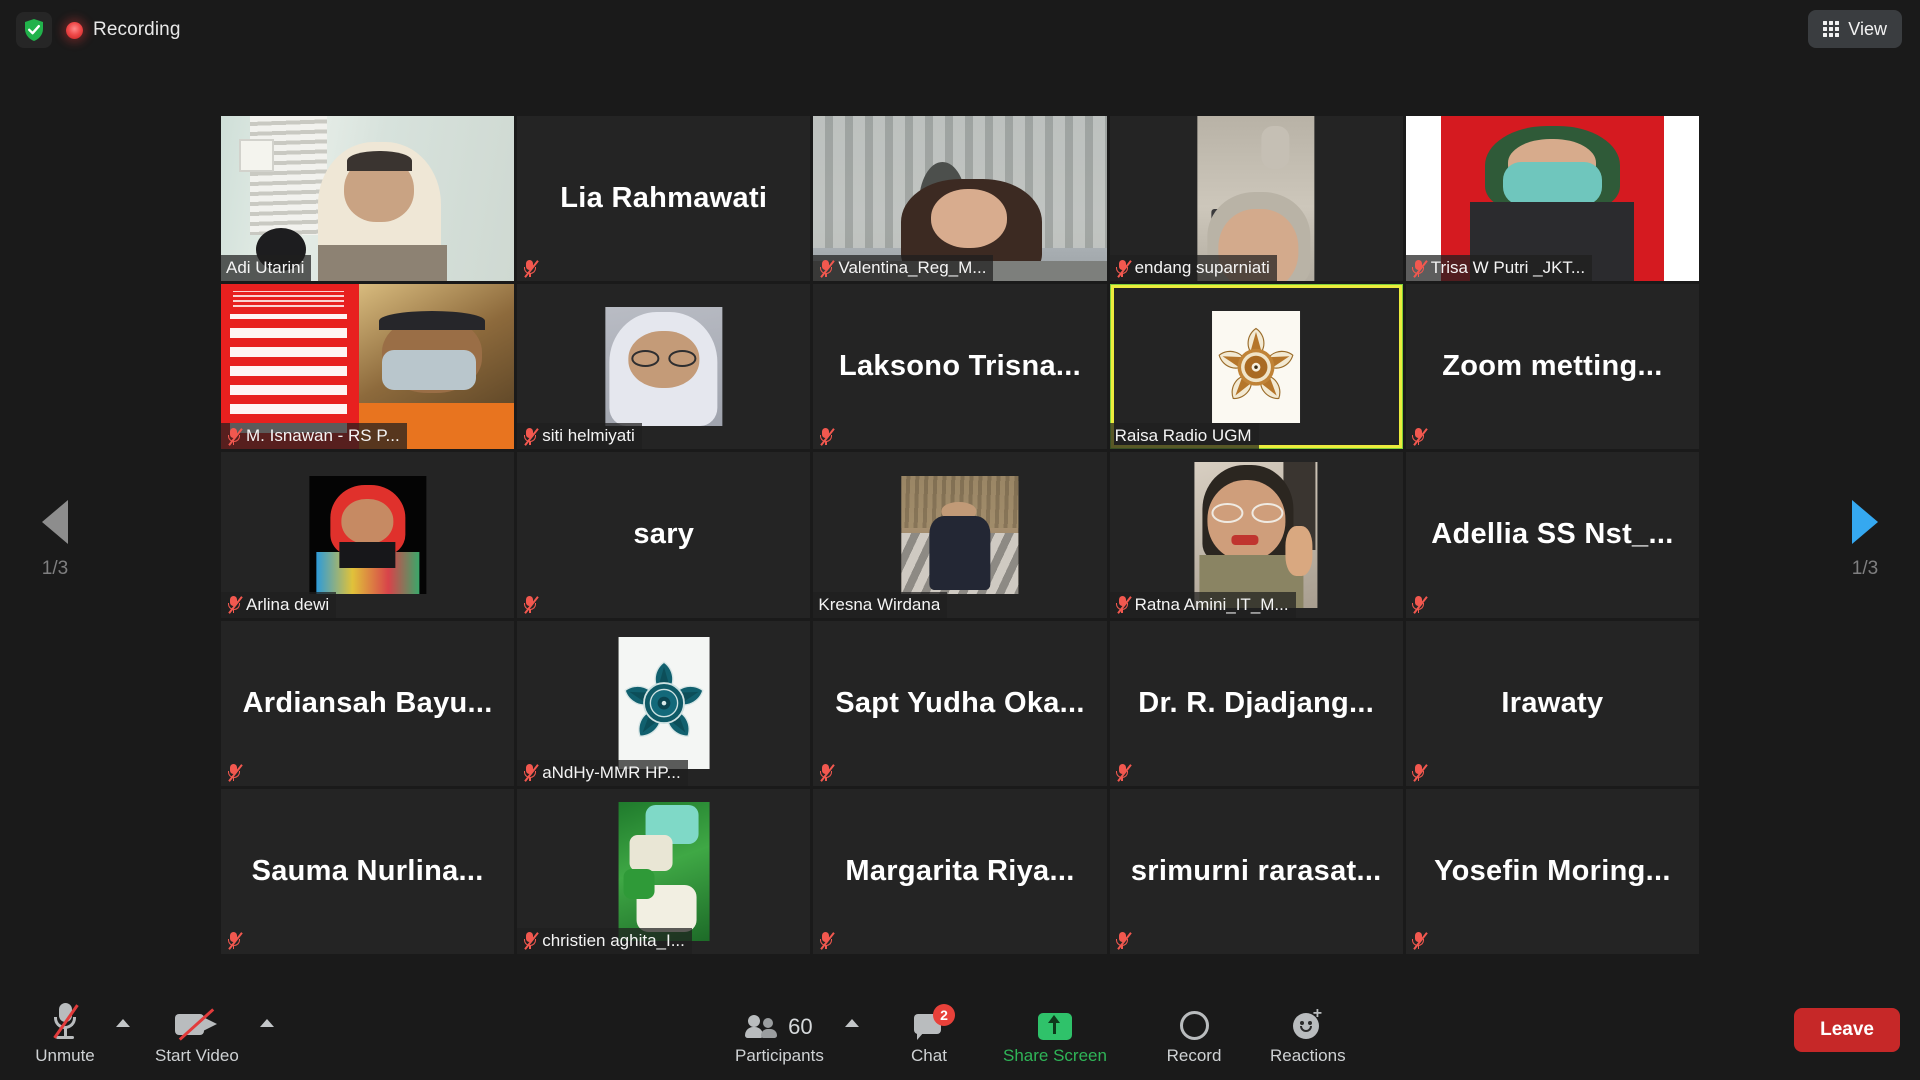  I want to click on prev-page-control: 1/3, so click(55, 540).